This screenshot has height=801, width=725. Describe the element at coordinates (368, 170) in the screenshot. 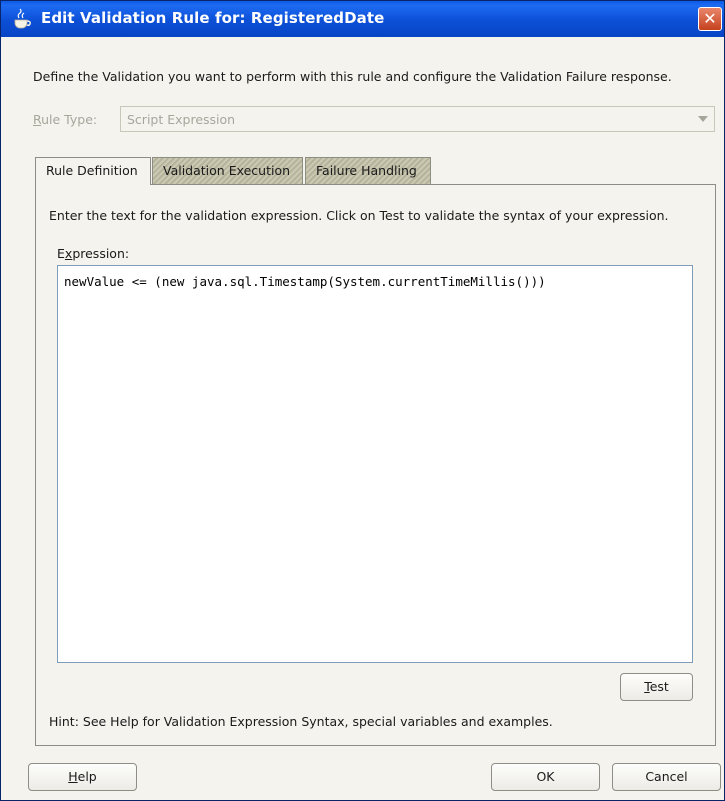

I see `tab-failure-handling: Failure Handling` at that location.